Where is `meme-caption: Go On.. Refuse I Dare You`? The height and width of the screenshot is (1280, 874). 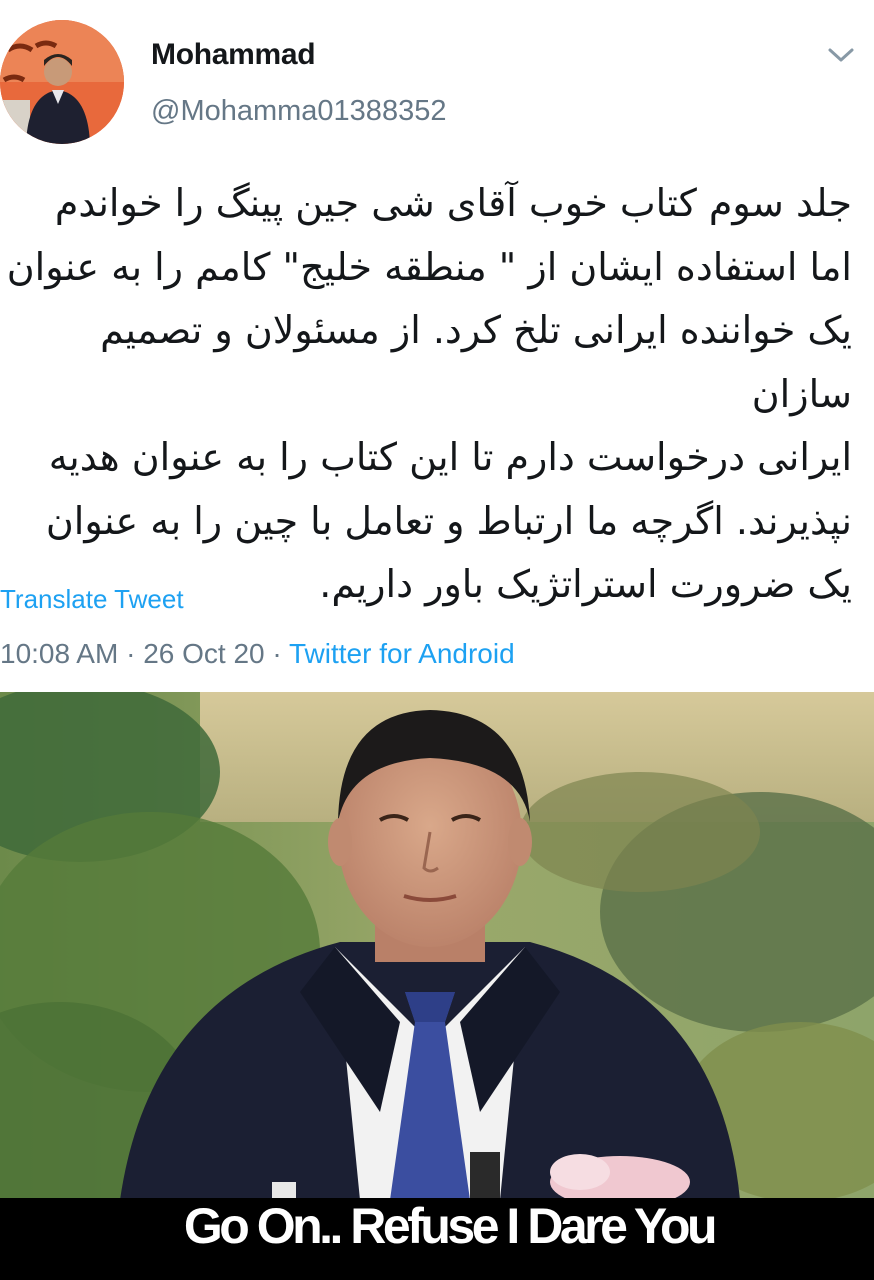 meme-caption: Go On.. Refuse I Dare You is located at coordinates (450, 1226).